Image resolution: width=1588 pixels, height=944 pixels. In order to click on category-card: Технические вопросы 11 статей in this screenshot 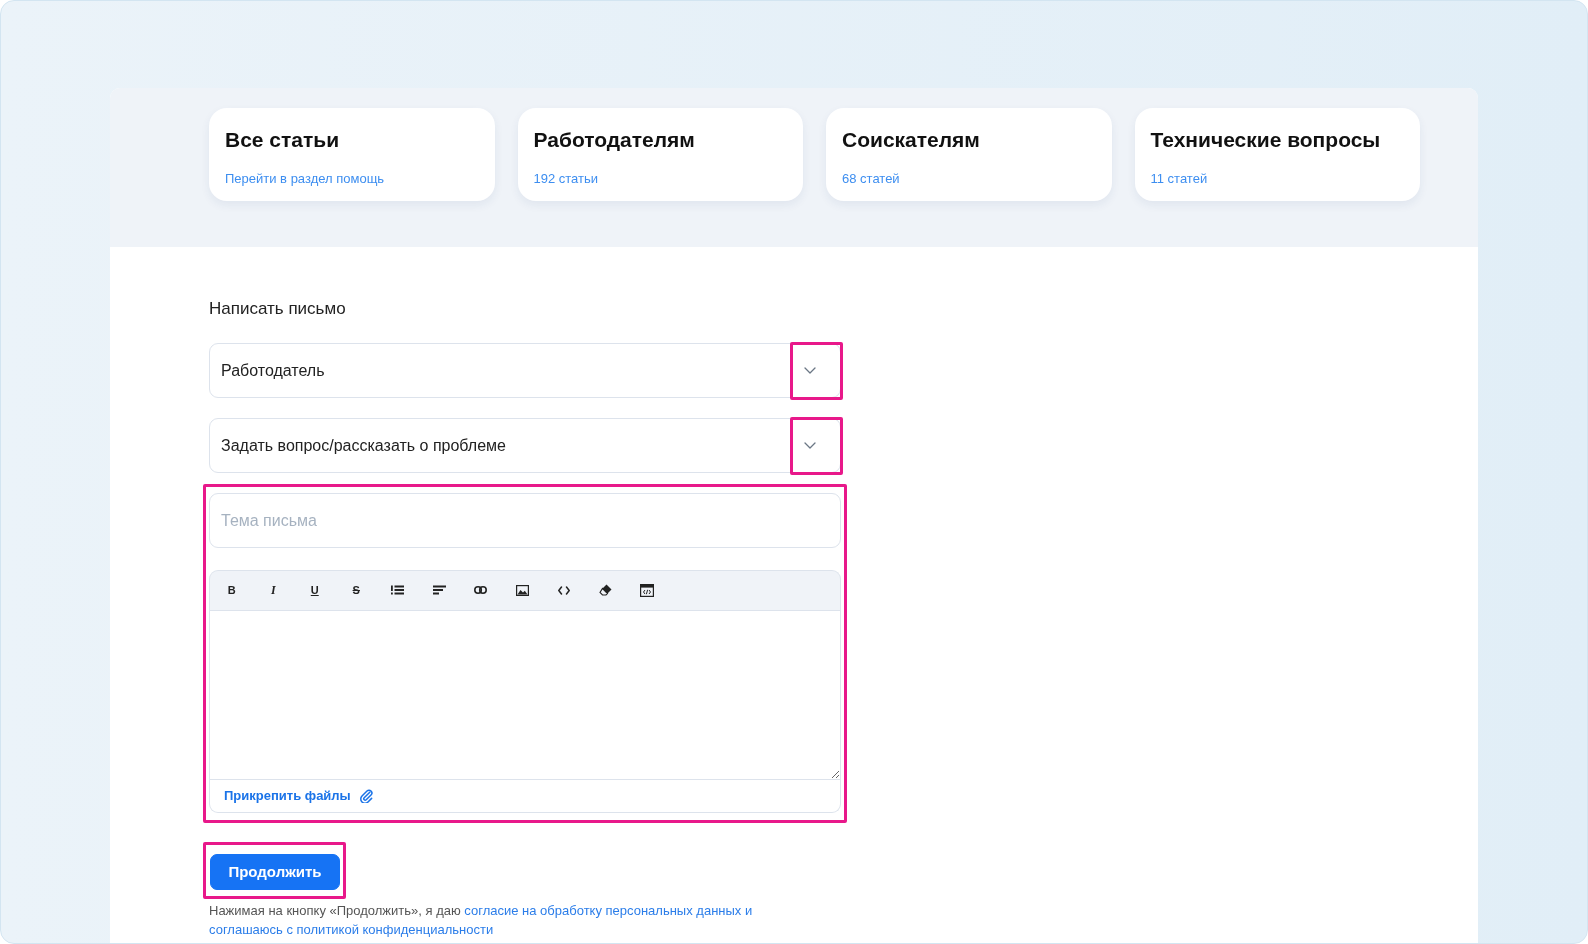, I will do `click(1277, 154)`.